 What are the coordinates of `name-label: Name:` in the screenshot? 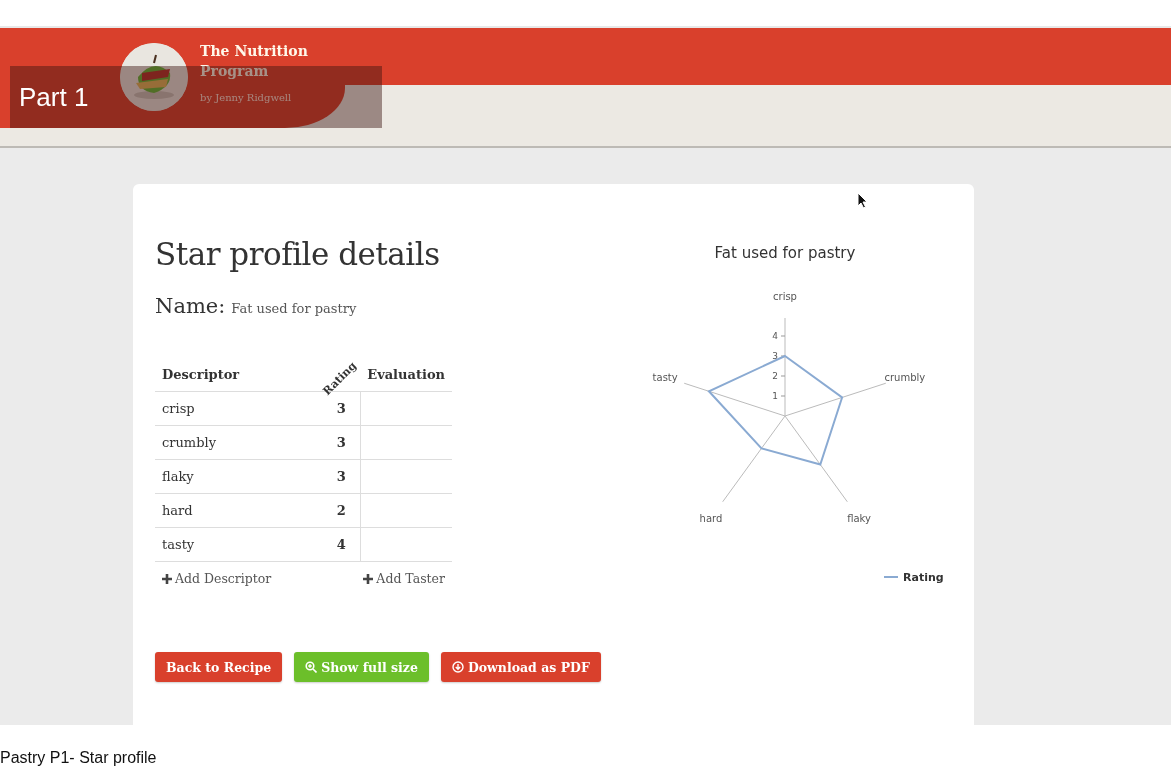 It's located at (190, 306).